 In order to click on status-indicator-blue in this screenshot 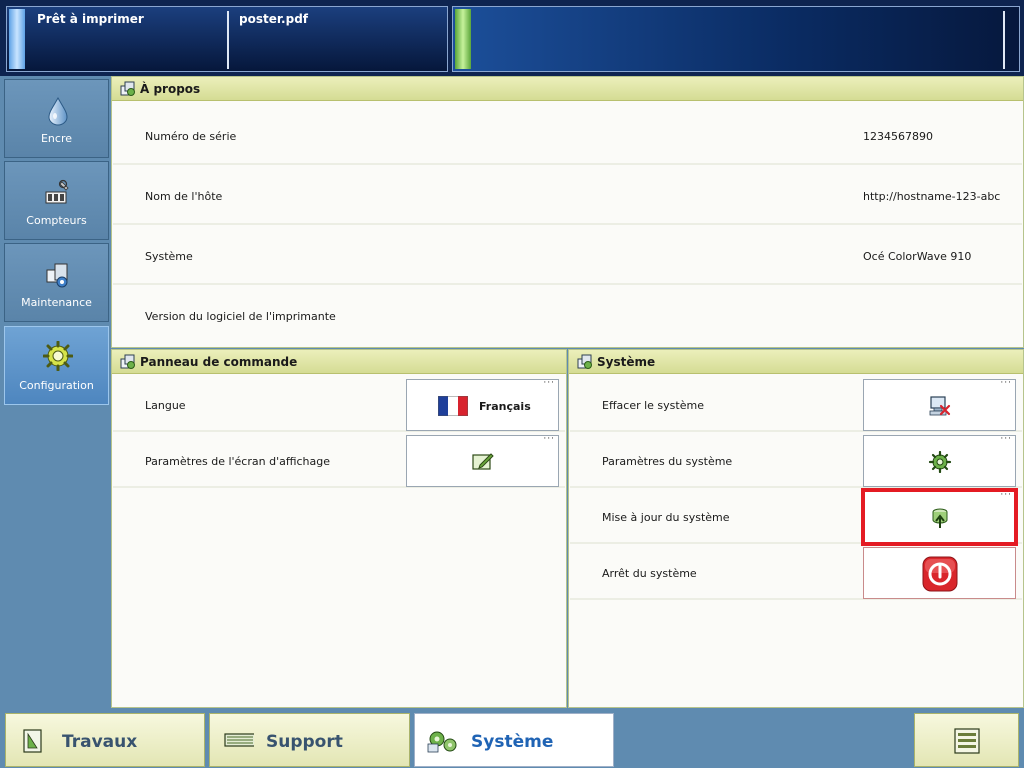, I will do `click(17, 39)`.